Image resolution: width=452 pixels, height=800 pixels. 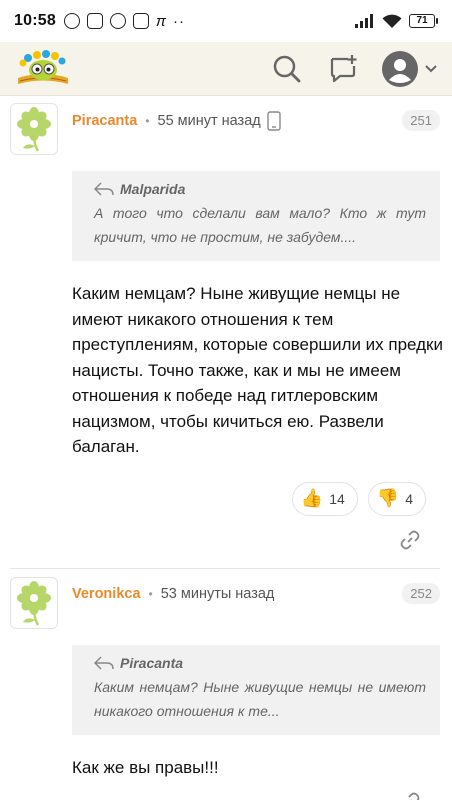 What do you see at coordinates (153, 189) in the screenshot?
I see `quote-author: Malparida` at bounding box center [153, 189].